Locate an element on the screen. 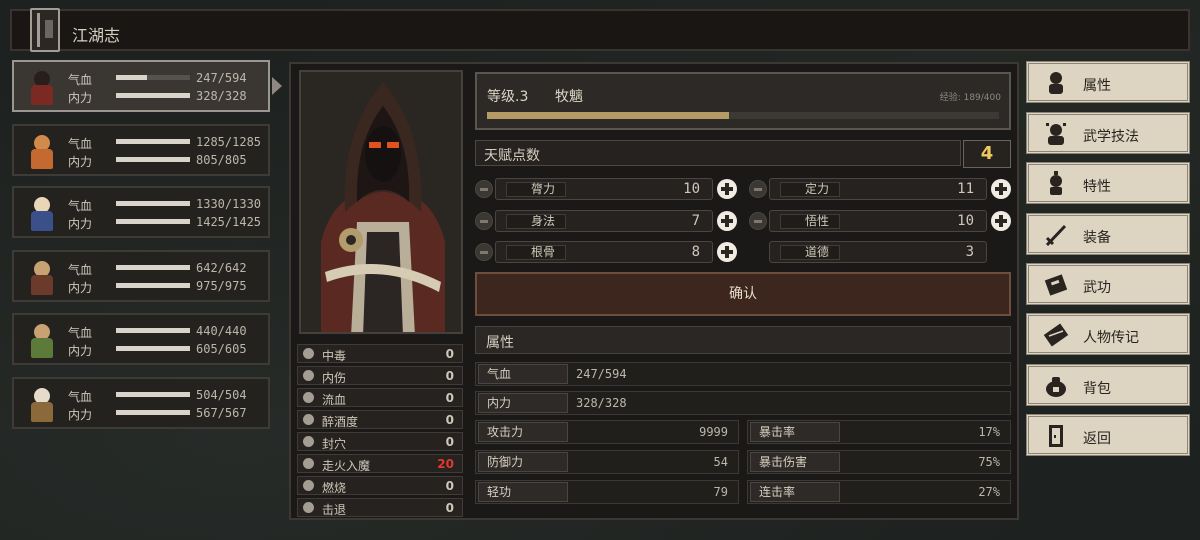 Image resolution: width=1200 pixels, height=540 pixels. roster-card: 气血 1330/1330 内力 1425/1425 is located at coordinates (141, 212).